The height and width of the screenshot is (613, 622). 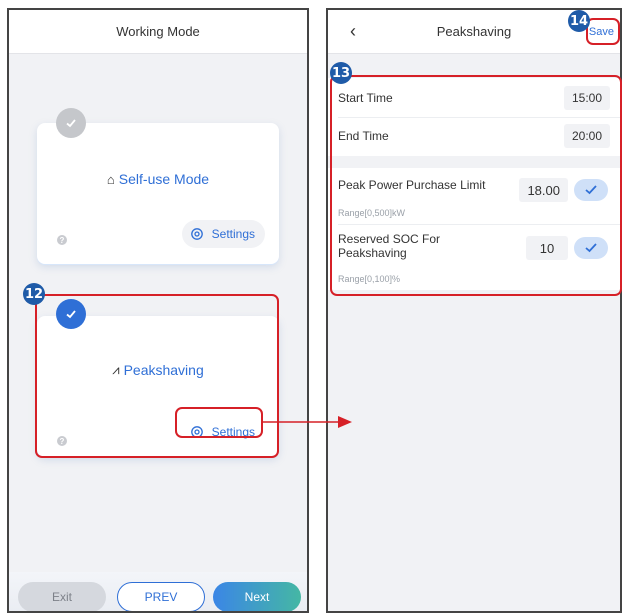 What do you see at coordinates (579, 21) in the screenshot?
I see `step-badge-14: 14` at bounding box center [579, 21].